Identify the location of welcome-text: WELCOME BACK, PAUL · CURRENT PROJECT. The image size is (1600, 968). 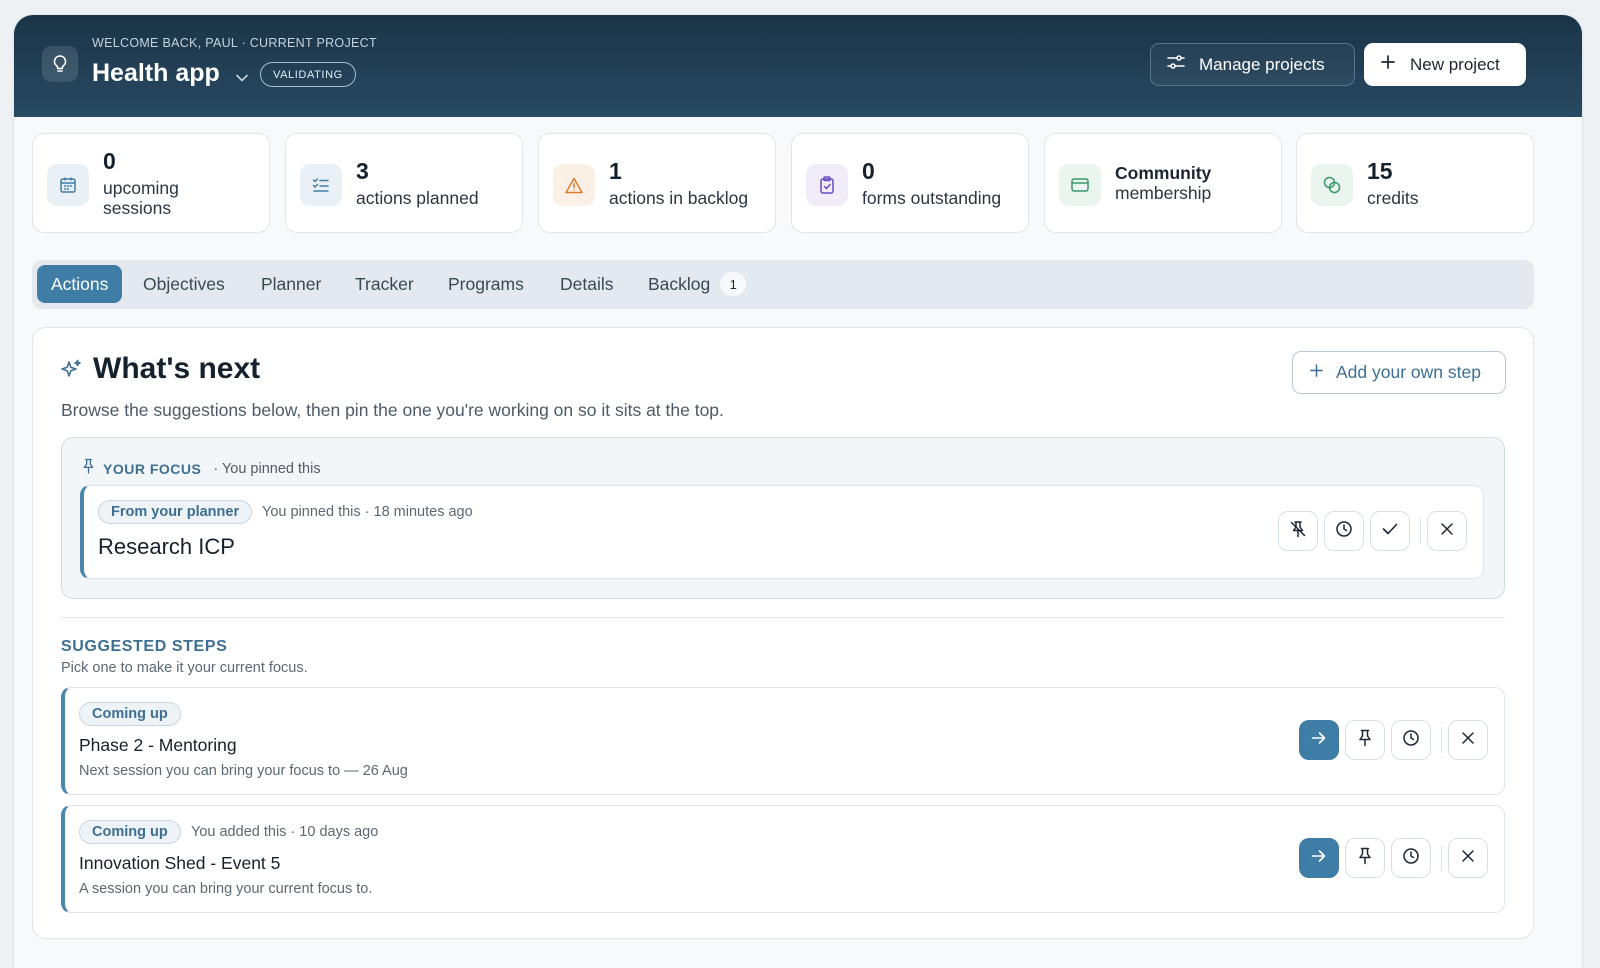
(234, 43).